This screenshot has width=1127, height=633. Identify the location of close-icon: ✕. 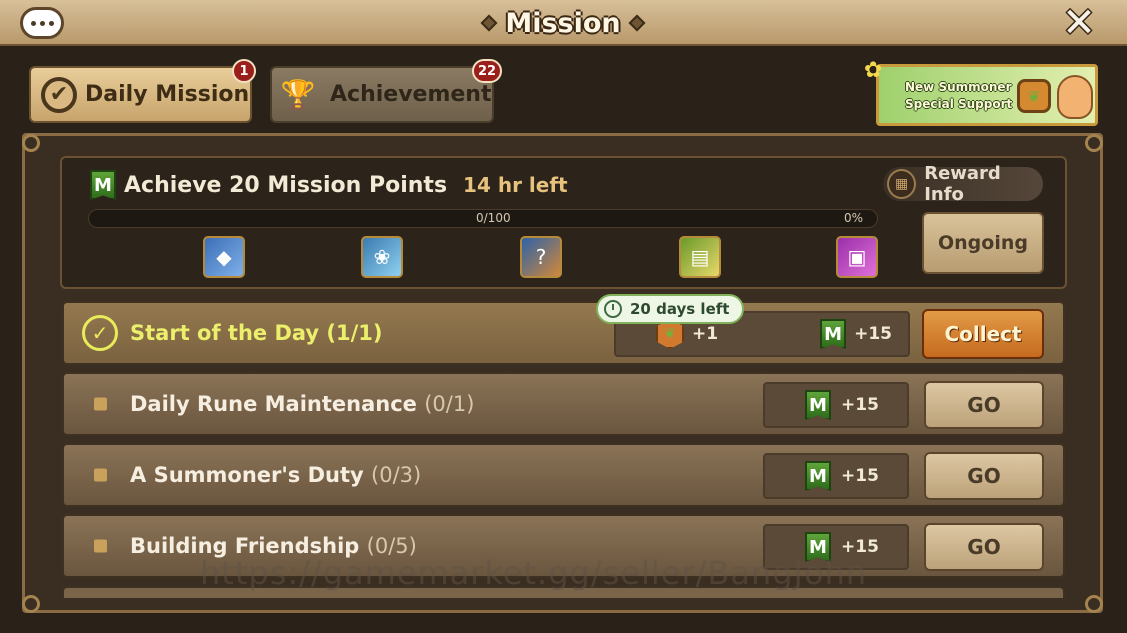
(1079, 23).